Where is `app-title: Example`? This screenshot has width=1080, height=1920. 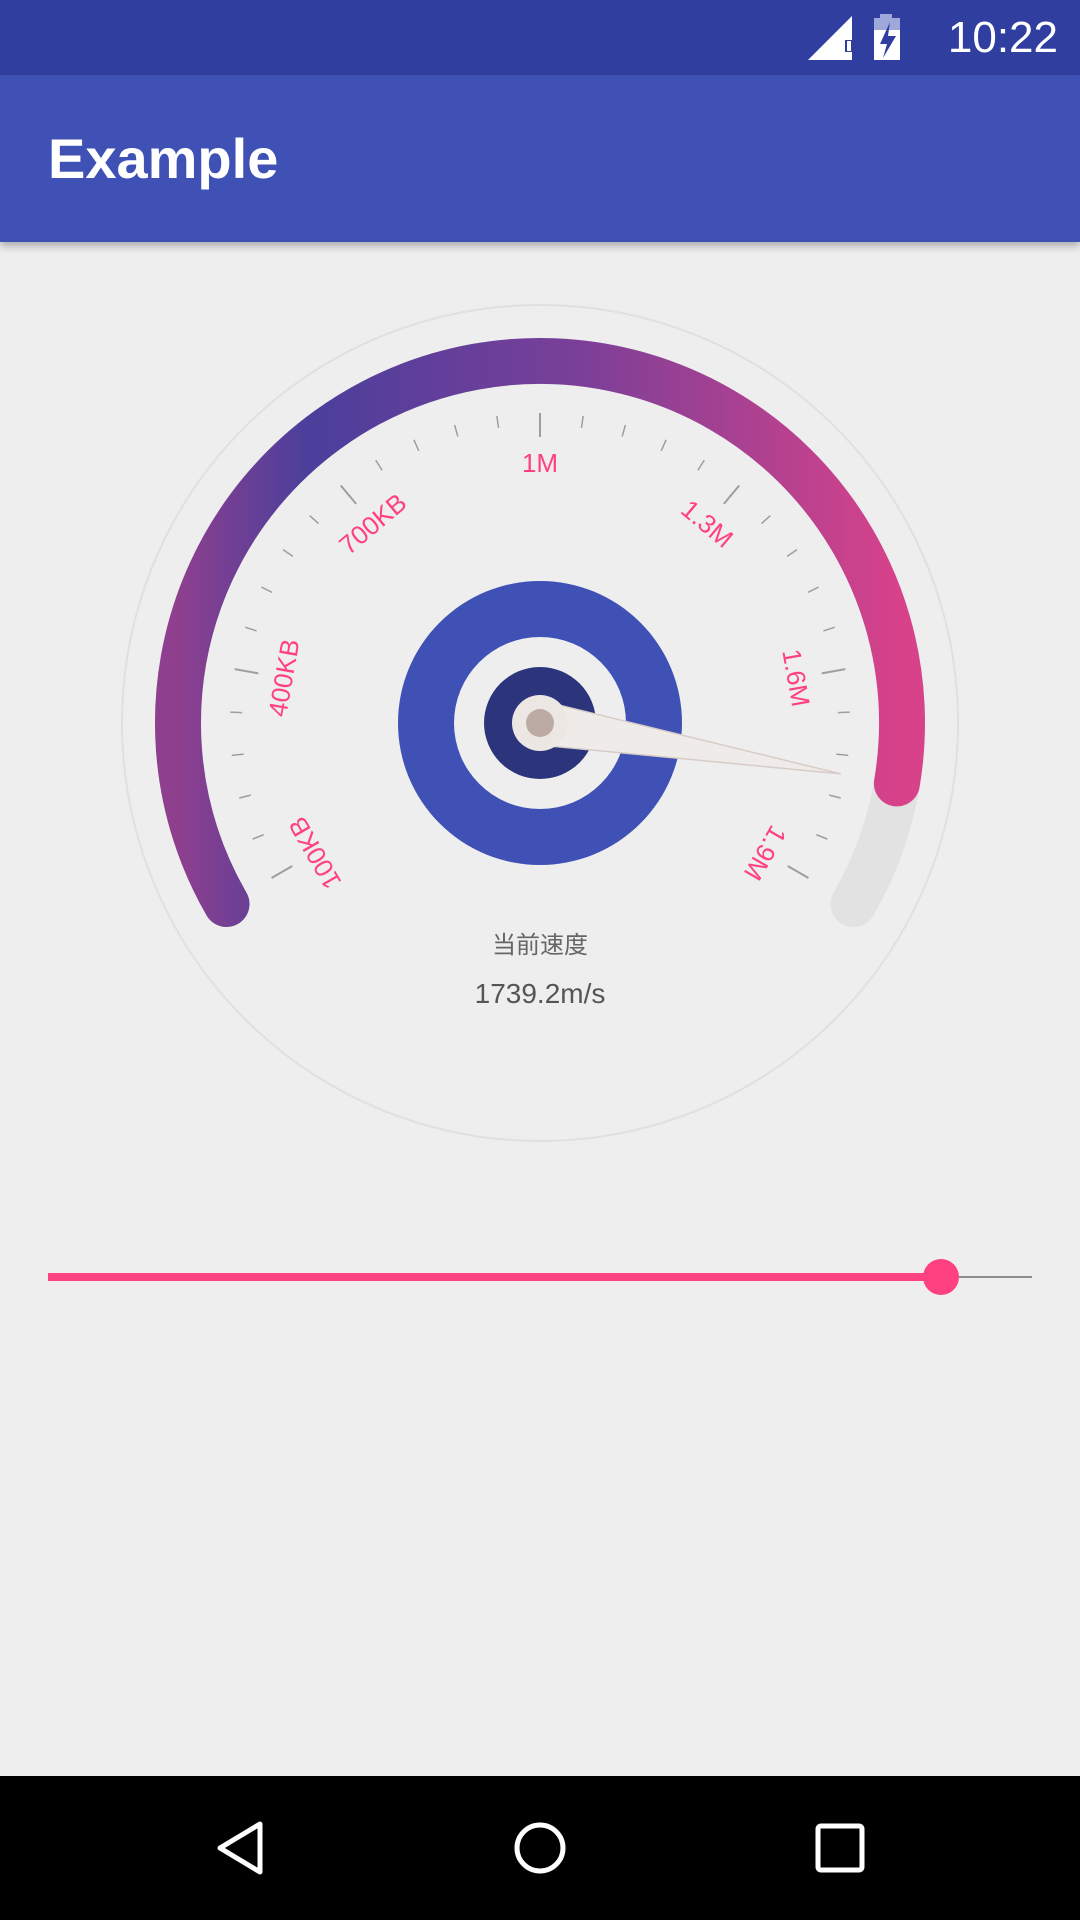
app-title: Example is located at coordinates (163, 158).